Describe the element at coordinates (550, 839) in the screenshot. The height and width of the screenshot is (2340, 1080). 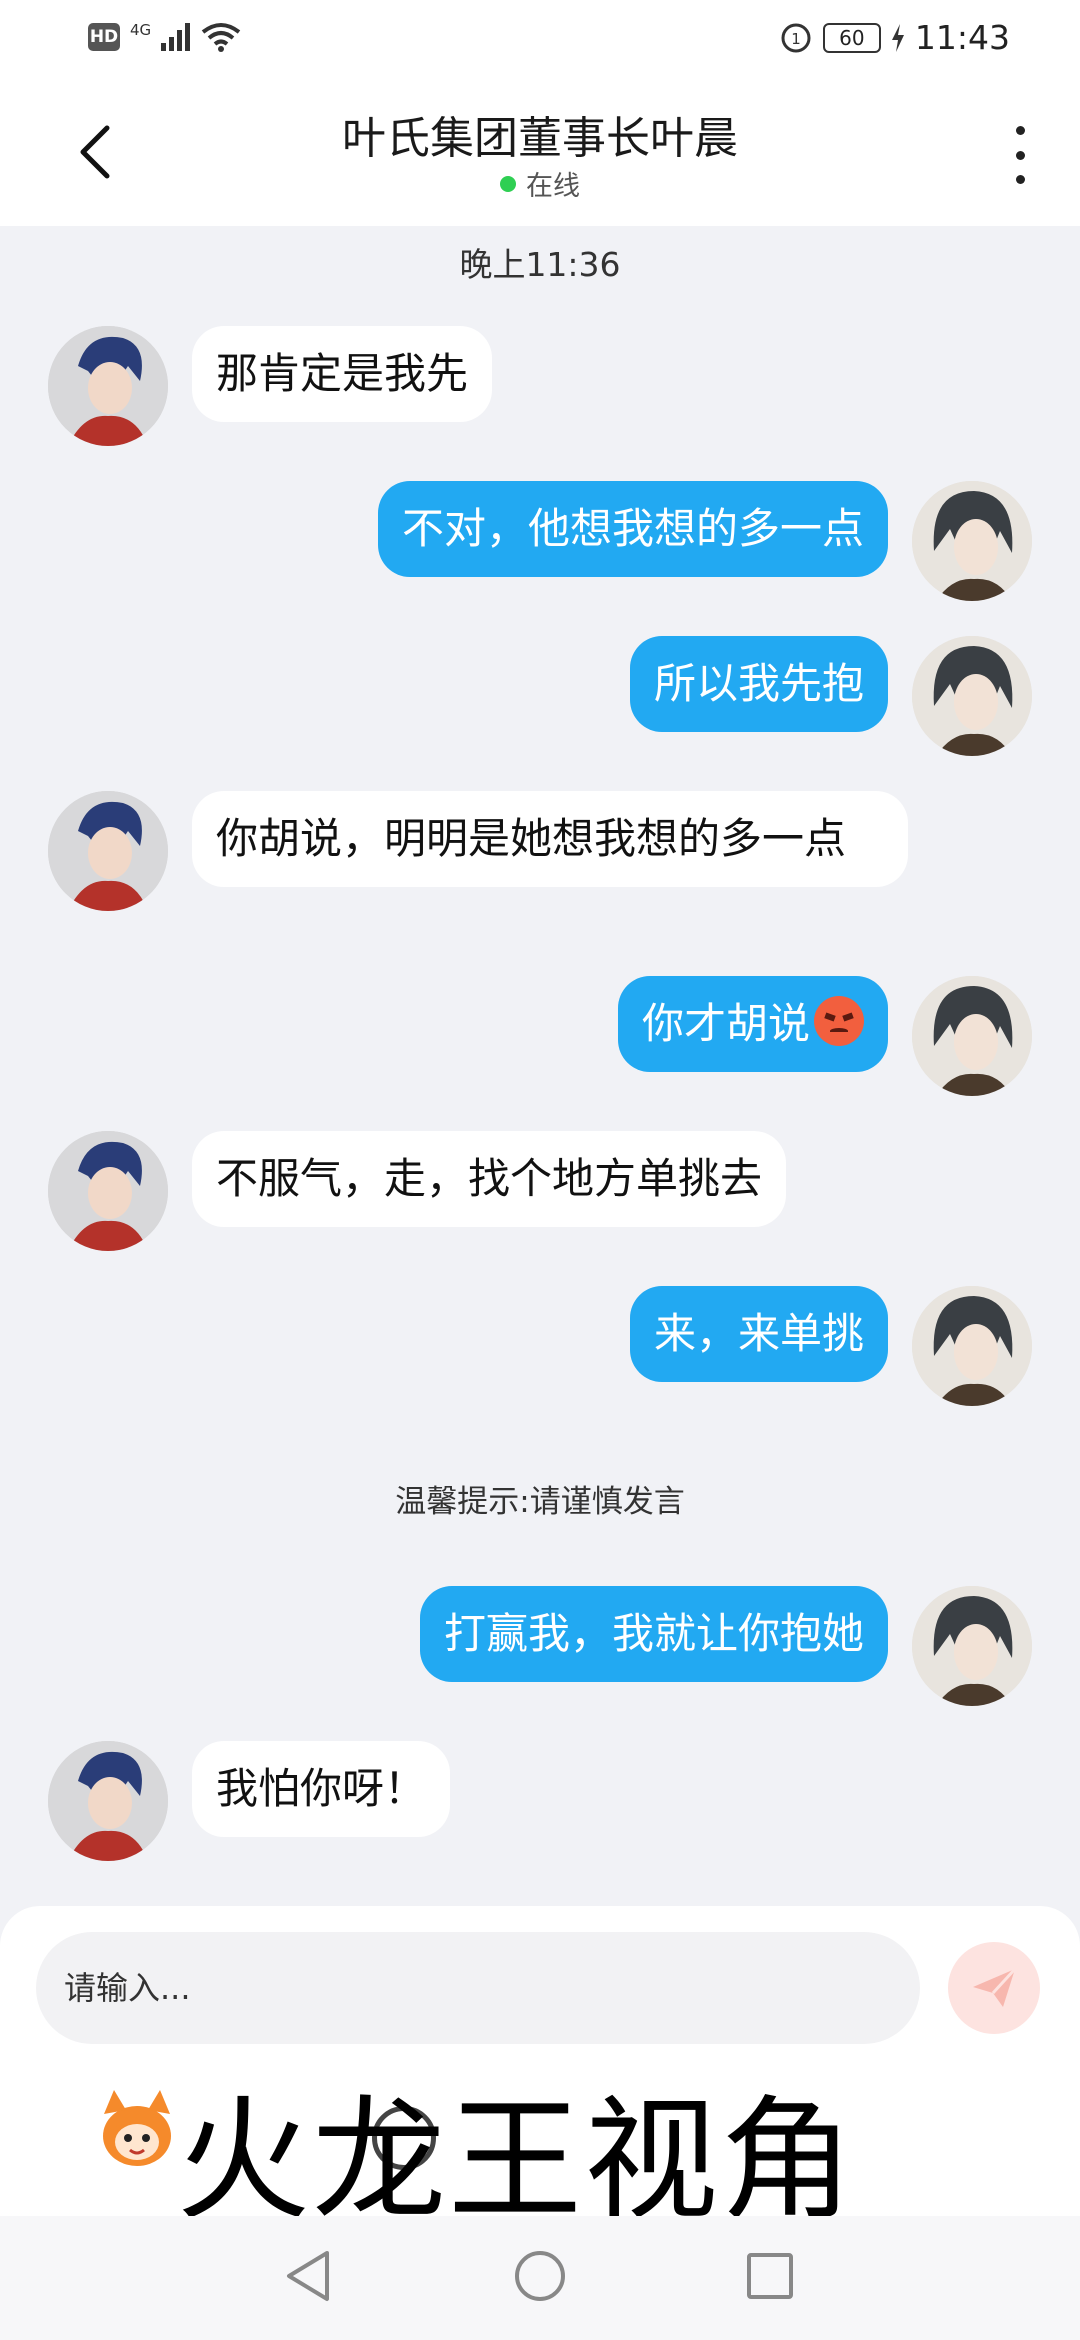
I see `message-bubble: 你胡说，明明是她想我想的多一点` at that location.